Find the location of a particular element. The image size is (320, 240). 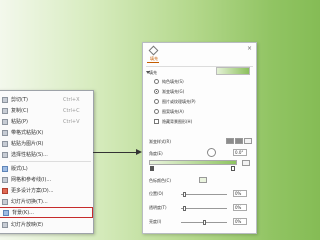

hide-background-graphics: 隐藏背景图形(H) is located at coordinates (173, 121).